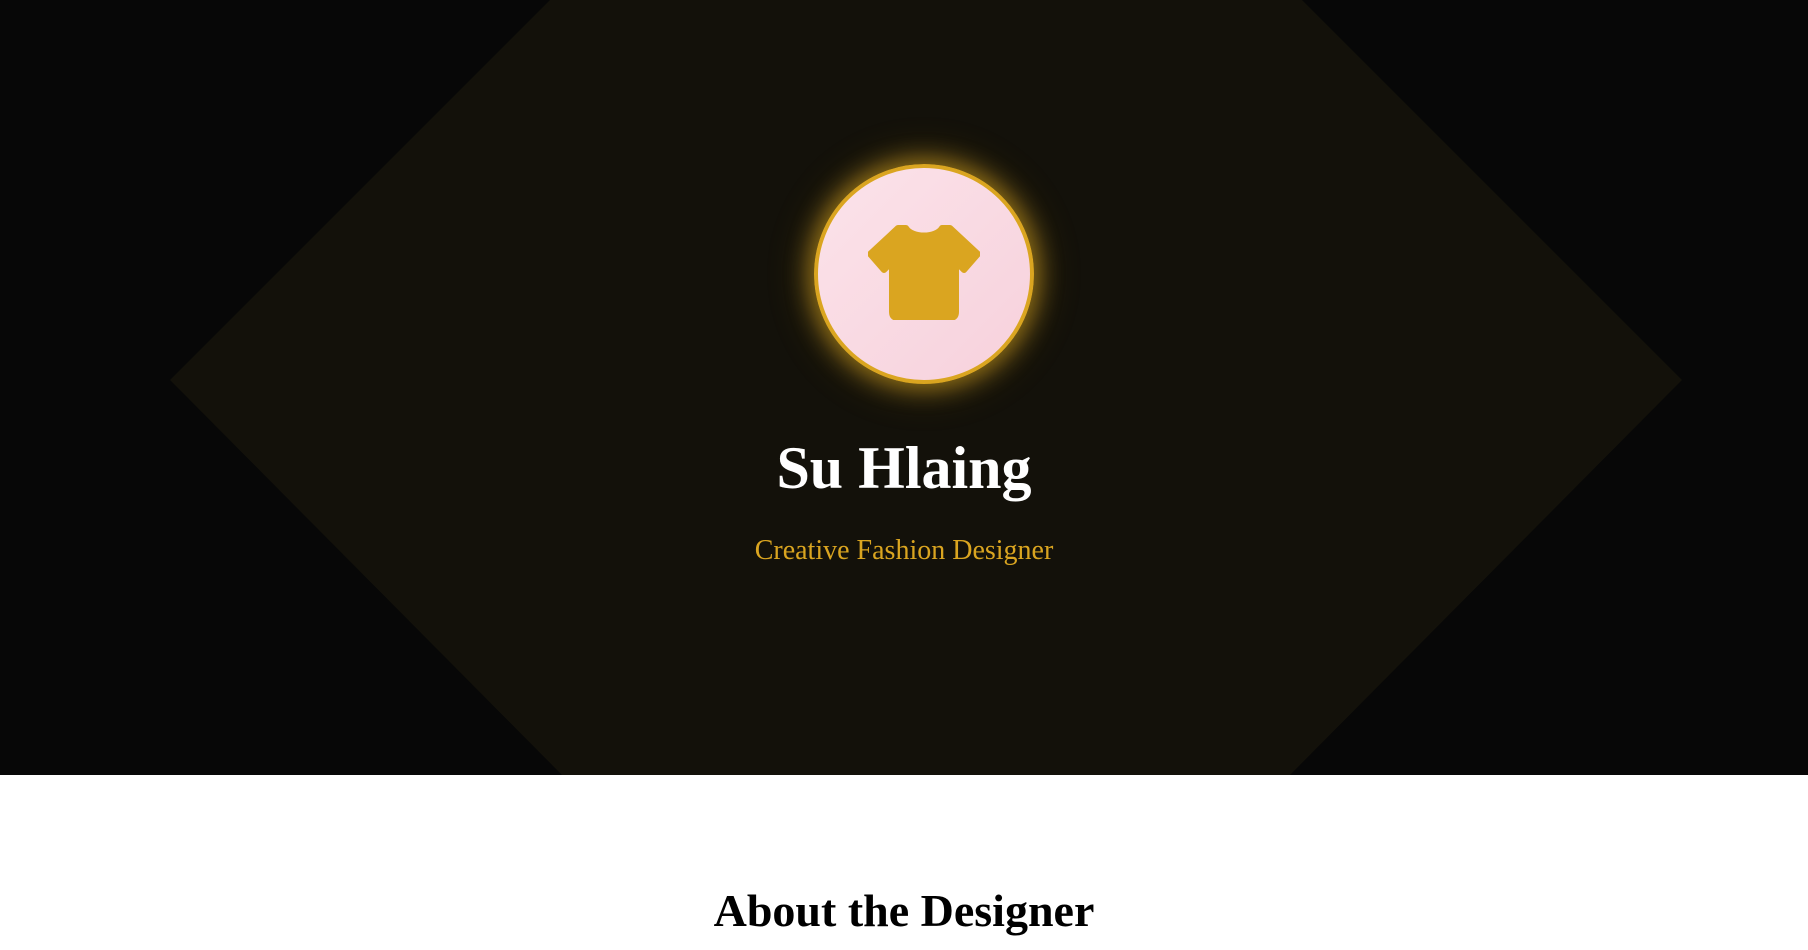  I want to click on designer-avatar, so click(924, 274).